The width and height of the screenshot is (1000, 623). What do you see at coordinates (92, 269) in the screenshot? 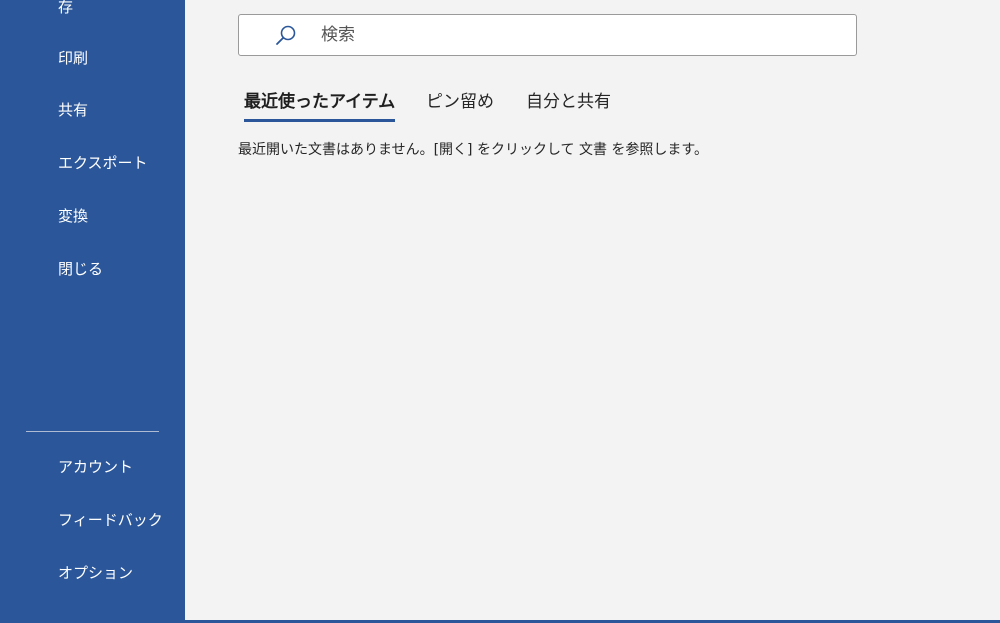
I see `sidebar-item-close: 閉じる` at bounding box center [92, 269].